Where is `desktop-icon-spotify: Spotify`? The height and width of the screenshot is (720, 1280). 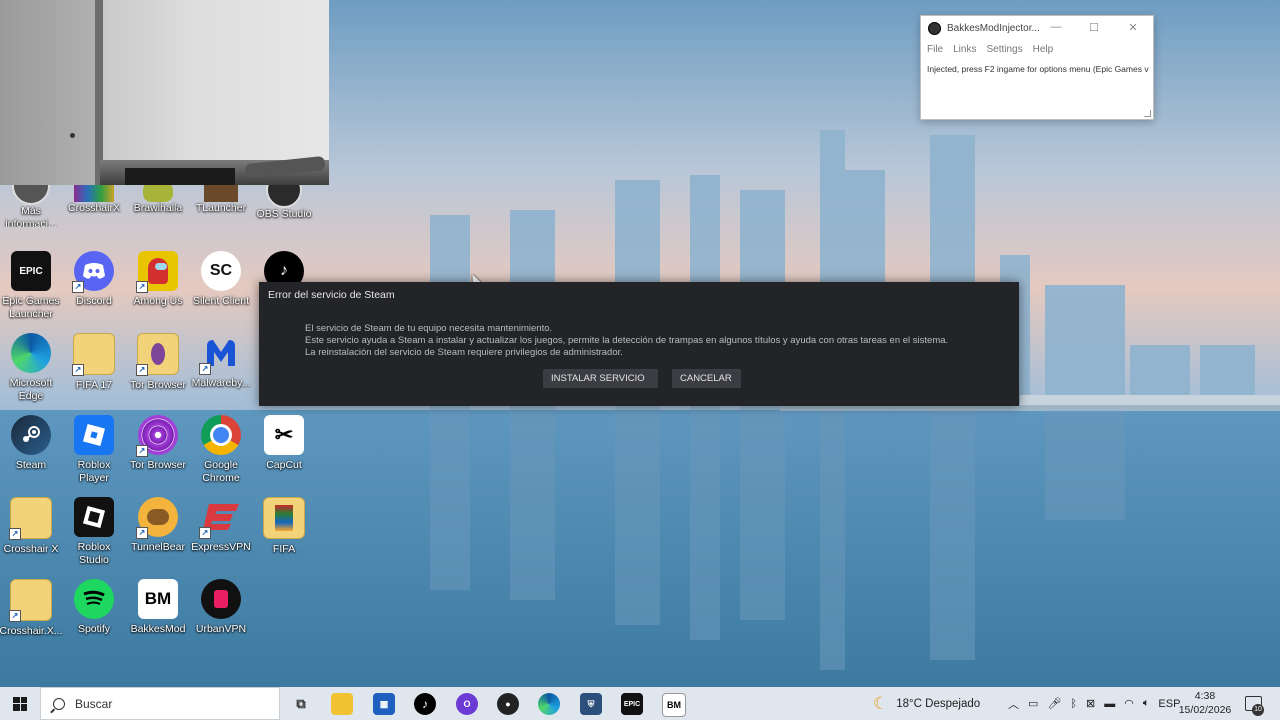 desktop-icon-spotify: Spotify is located at coordinates (94, 607).